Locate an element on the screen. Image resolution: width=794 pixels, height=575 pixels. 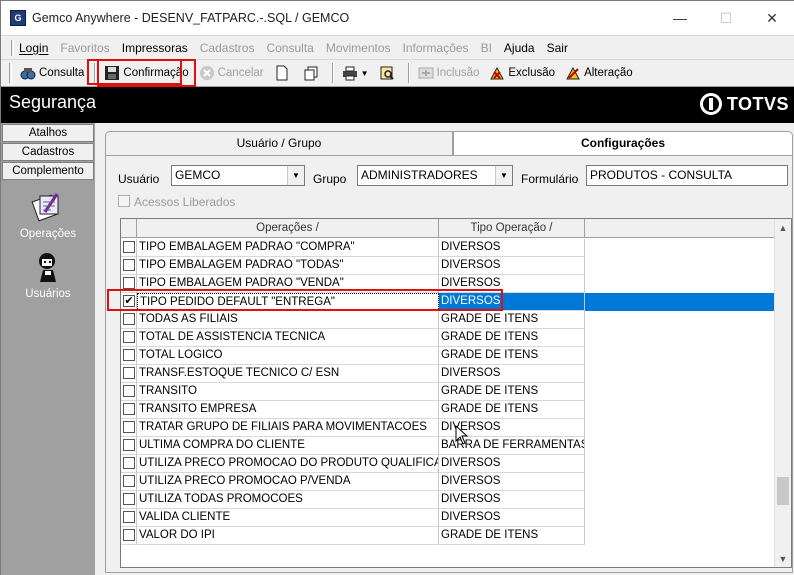
confirmacao-button: Confirmação is located at coordinates (146, 73).